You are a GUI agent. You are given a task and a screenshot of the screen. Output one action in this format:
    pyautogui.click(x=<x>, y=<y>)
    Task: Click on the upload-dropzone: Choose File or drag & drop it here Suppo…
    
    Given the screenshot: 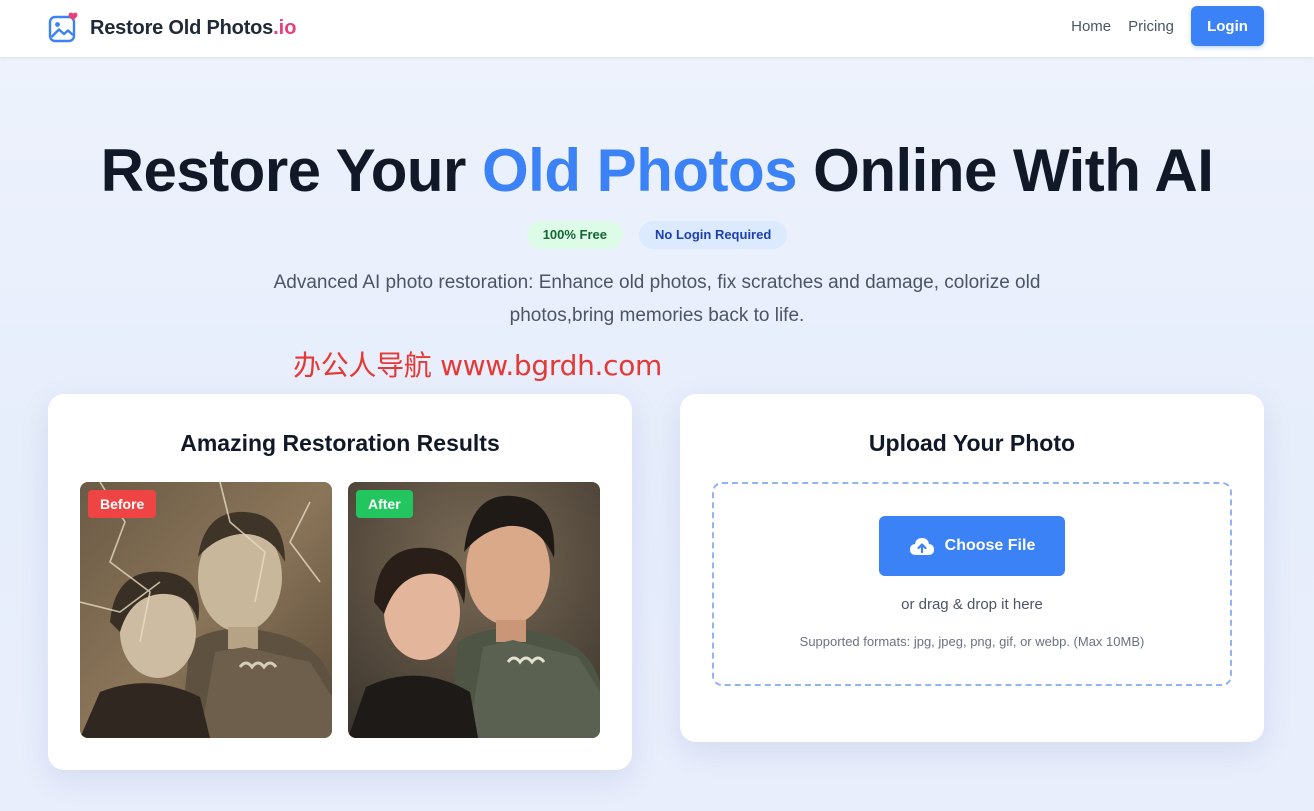 What is the action you would take?
    pyautogui.click(x=972, y=584)
    